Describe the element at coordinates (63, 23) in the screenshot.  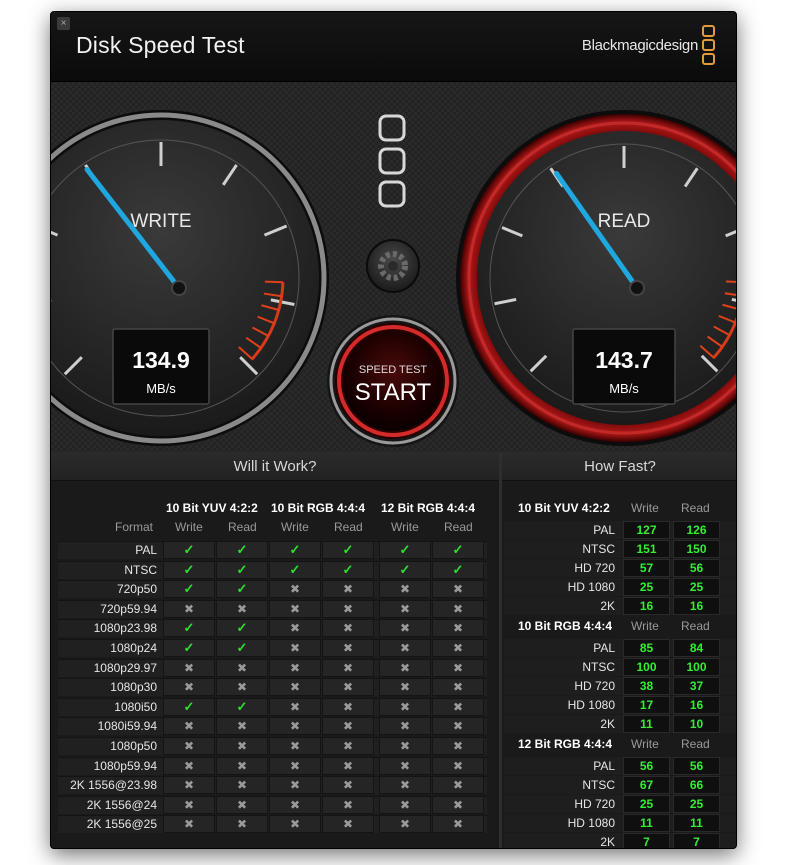
I see `close-icon: ×` at that location.